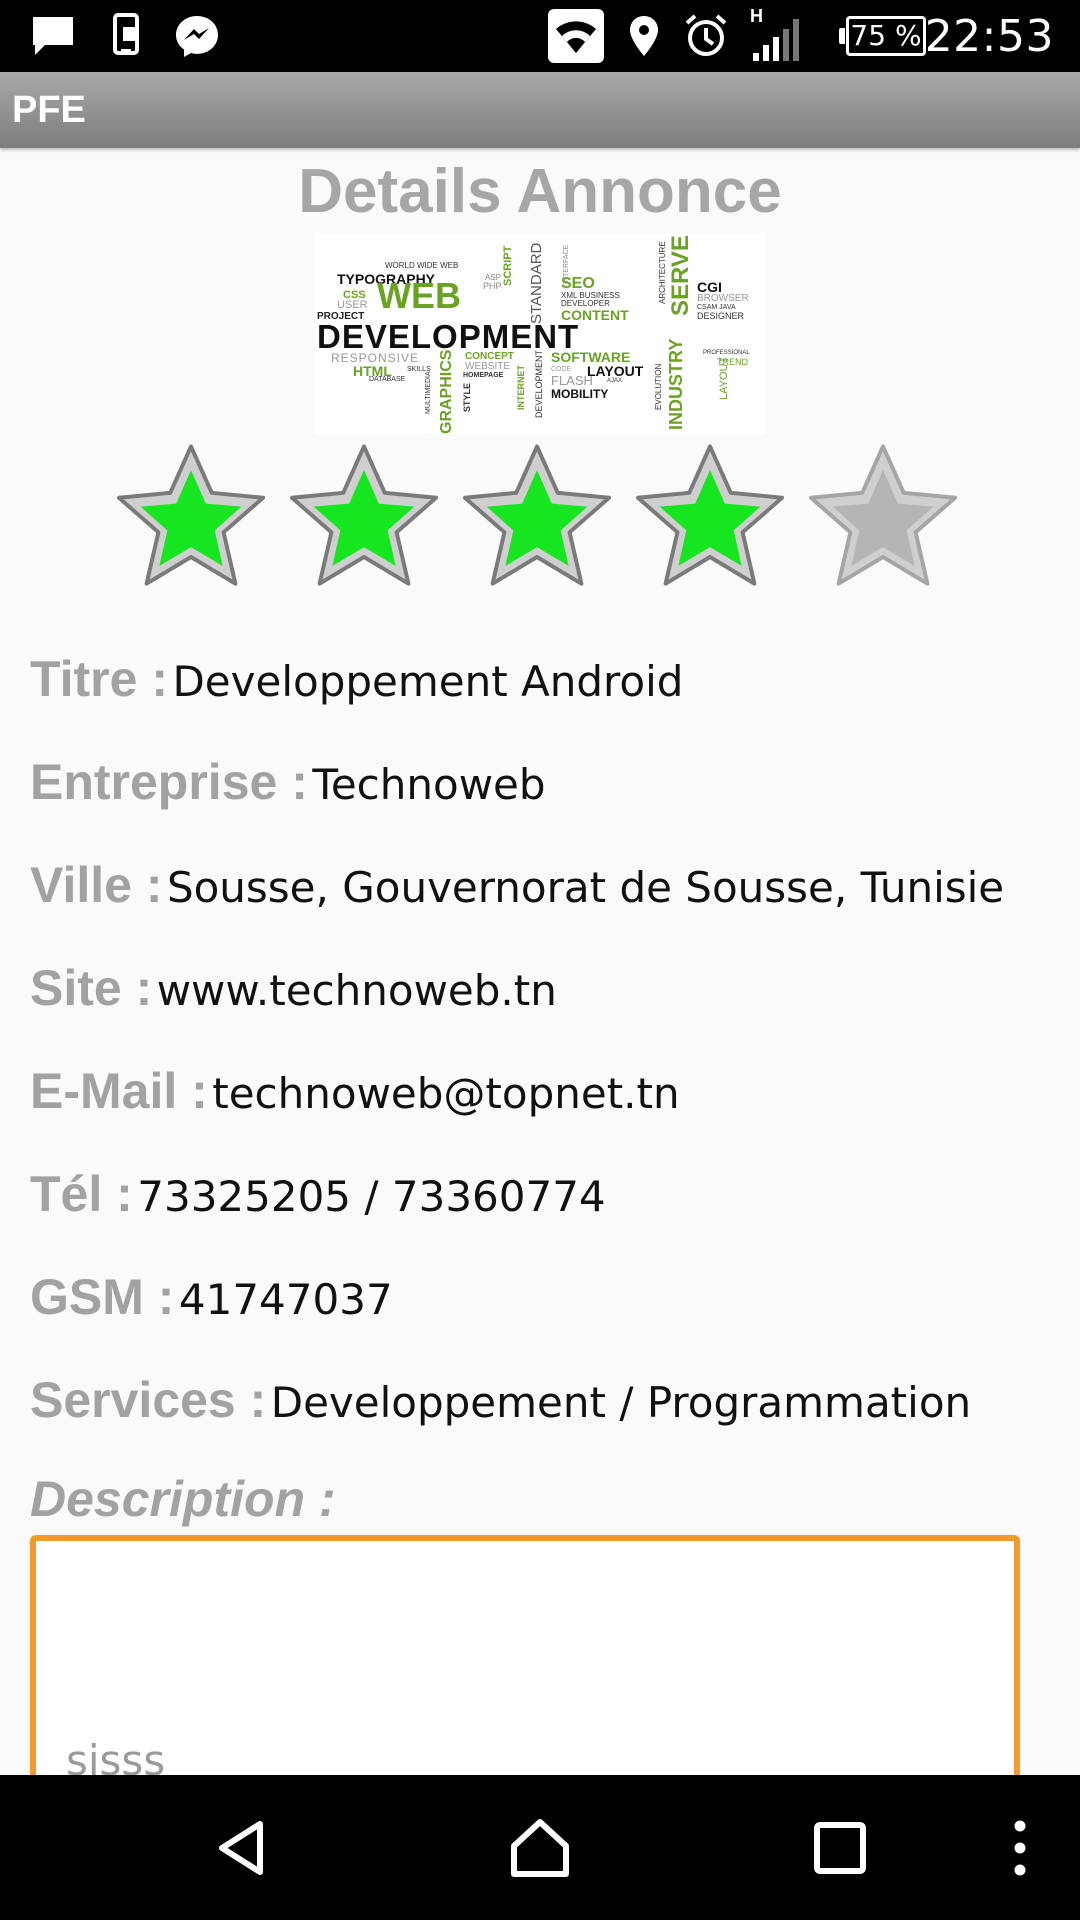 The image size is (1080, 1920). Describe the element at coordinates (756, 16) in the screenshot. I see `network-type-label: H` at that location.